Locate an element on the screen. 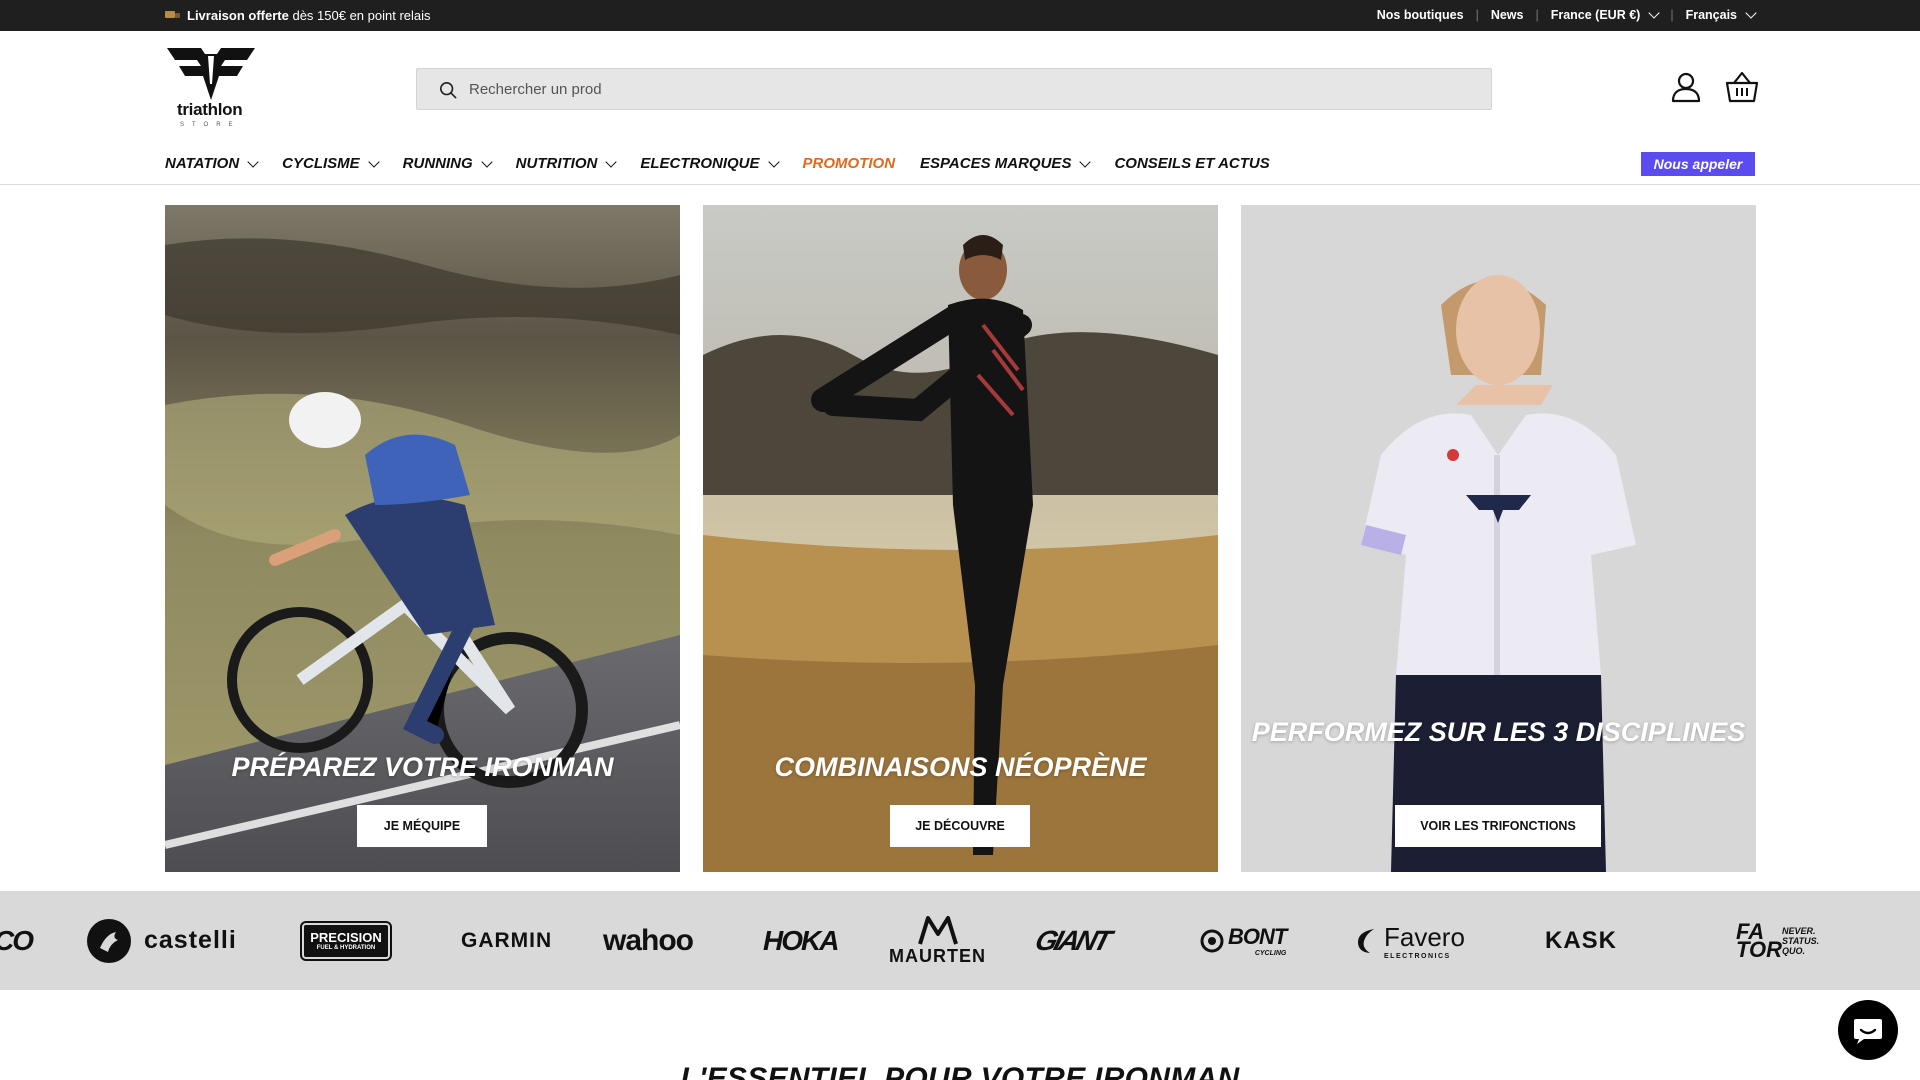 The width and height of the screenshot is (1920, 1080). nav-item-label: RUNNING is located at coordinates (437, 163).